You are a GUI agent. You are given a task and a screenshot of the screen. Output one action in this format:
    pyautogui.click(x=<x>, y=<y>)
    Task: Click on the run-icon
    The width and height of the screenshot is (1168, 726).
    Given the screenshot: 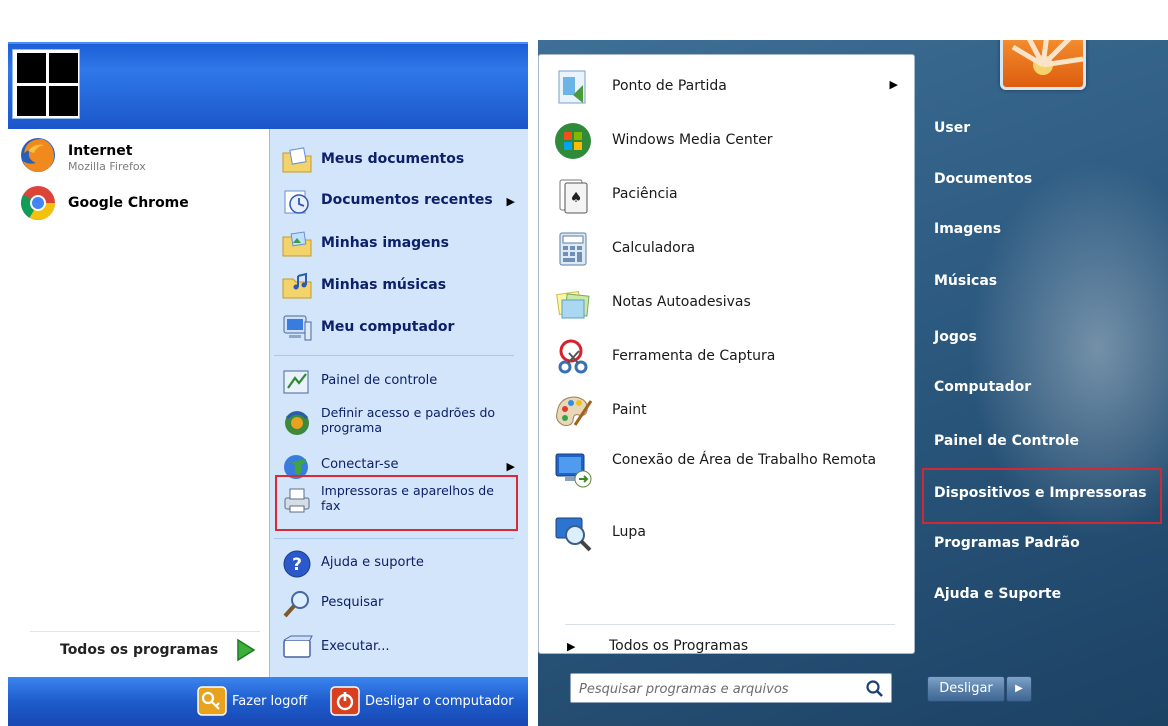 What is the action you would take?
    pyautogui.click(x=298, y=646)
    